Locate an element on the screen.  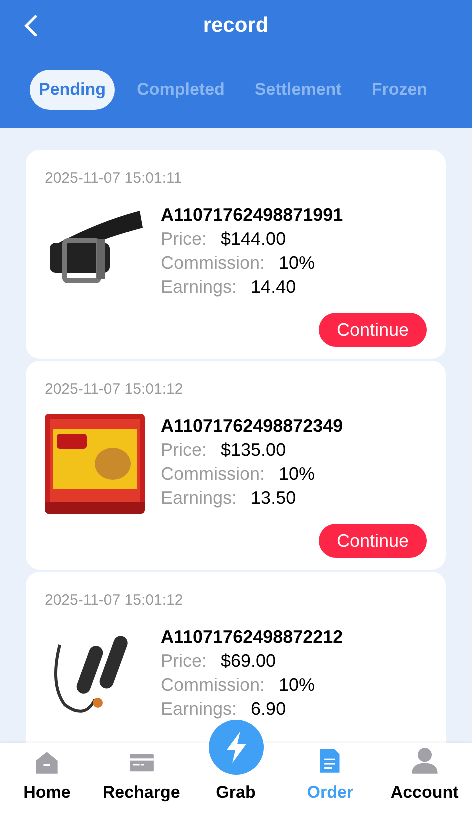
person-icon is located at coordinates (424, 761).